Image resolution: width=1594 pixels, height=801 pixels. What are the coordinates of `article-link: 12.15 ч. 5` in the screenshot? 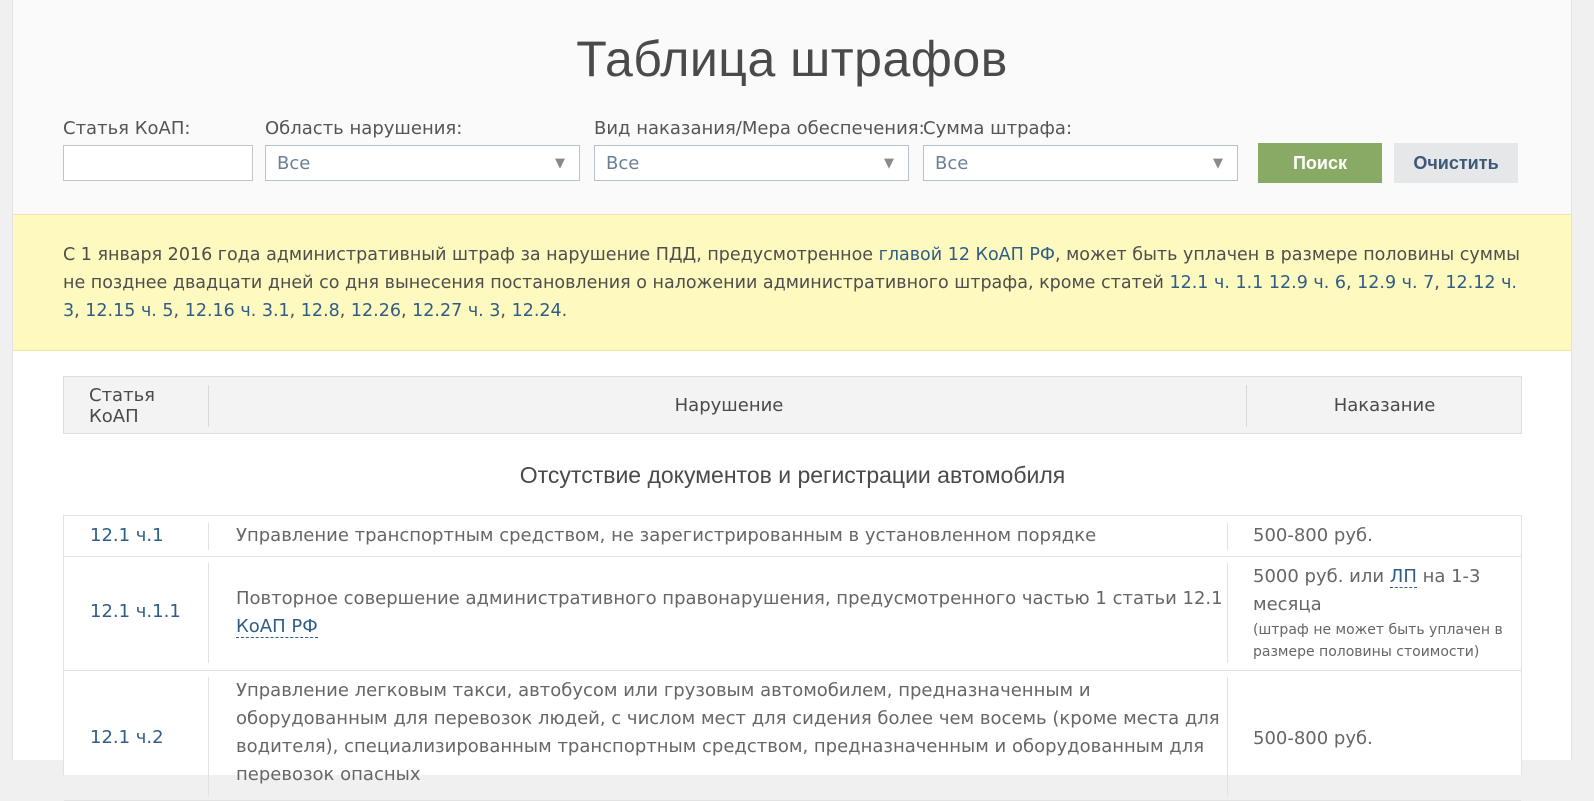 It's located at (129, 311).